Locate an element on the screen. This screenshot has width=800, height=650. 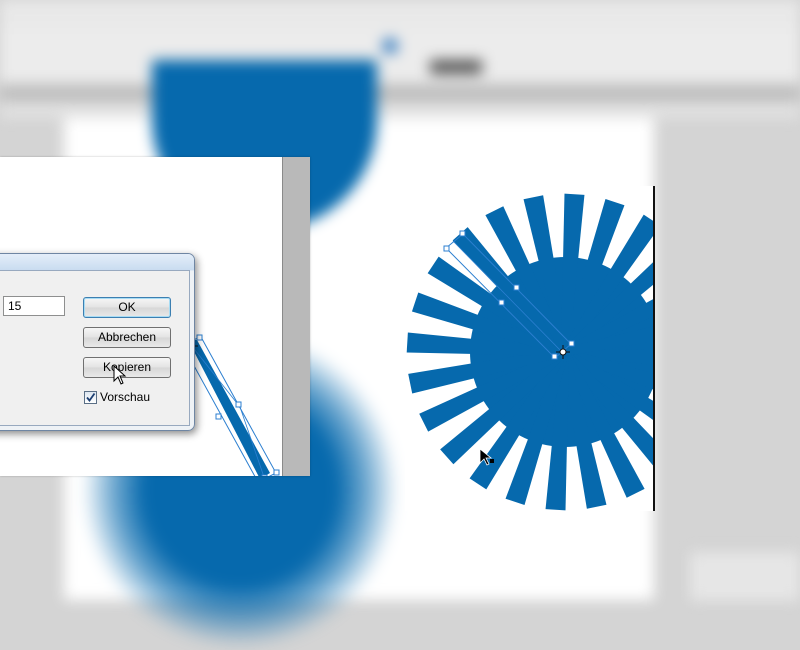
selection-handles is located at coordinates (238, 405).